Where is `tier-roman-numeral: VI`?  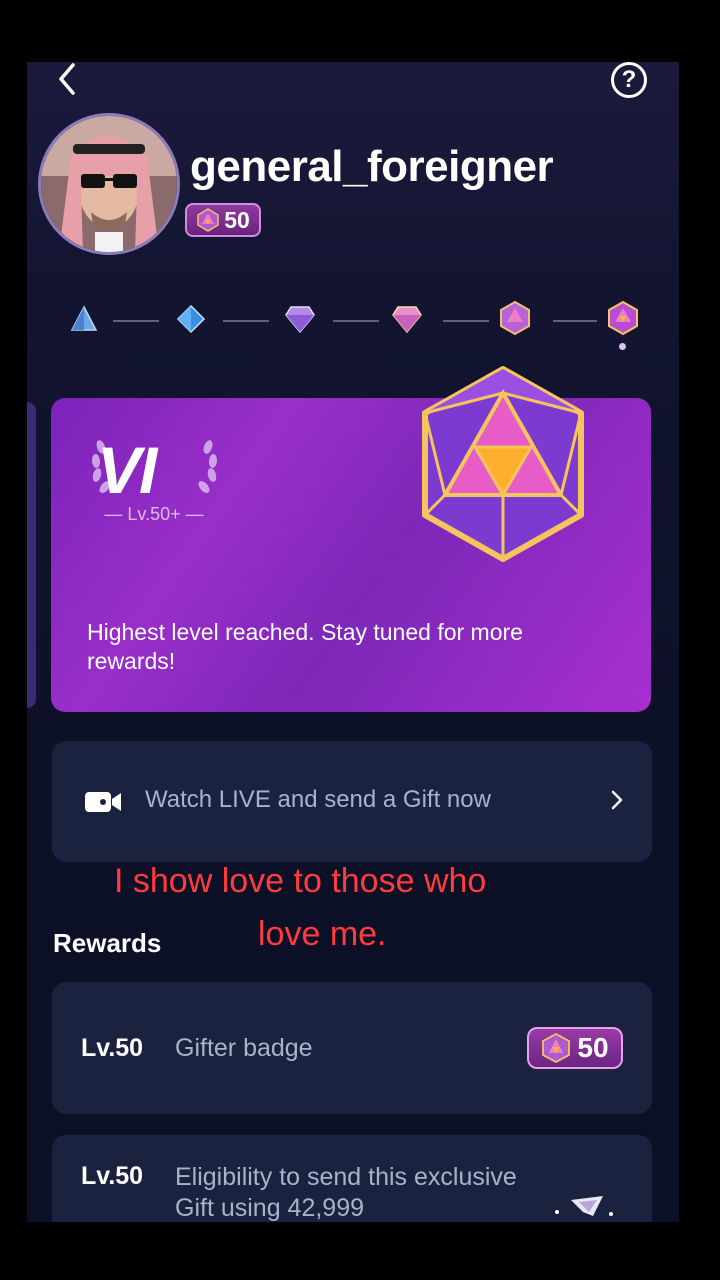 tier-roman-numeral: VI is located at coordinates (127, 470).